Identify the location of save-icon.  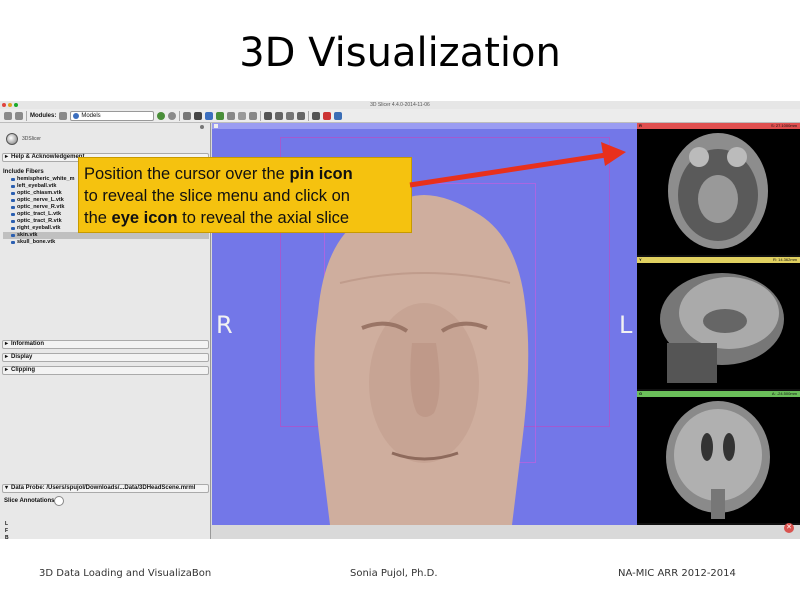
(19, 115).